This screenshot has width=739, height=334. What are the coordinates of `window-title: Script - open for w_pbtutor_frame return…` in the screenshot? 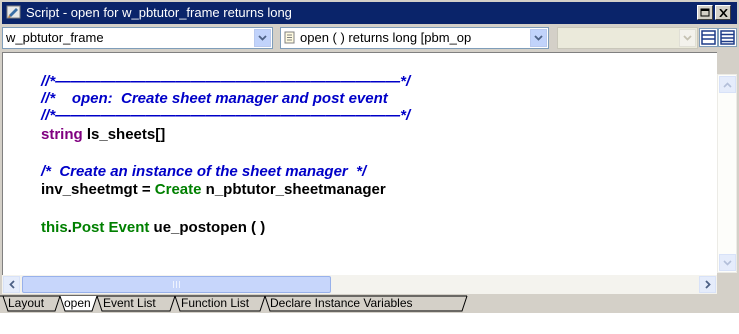 It's located at (159, 12).